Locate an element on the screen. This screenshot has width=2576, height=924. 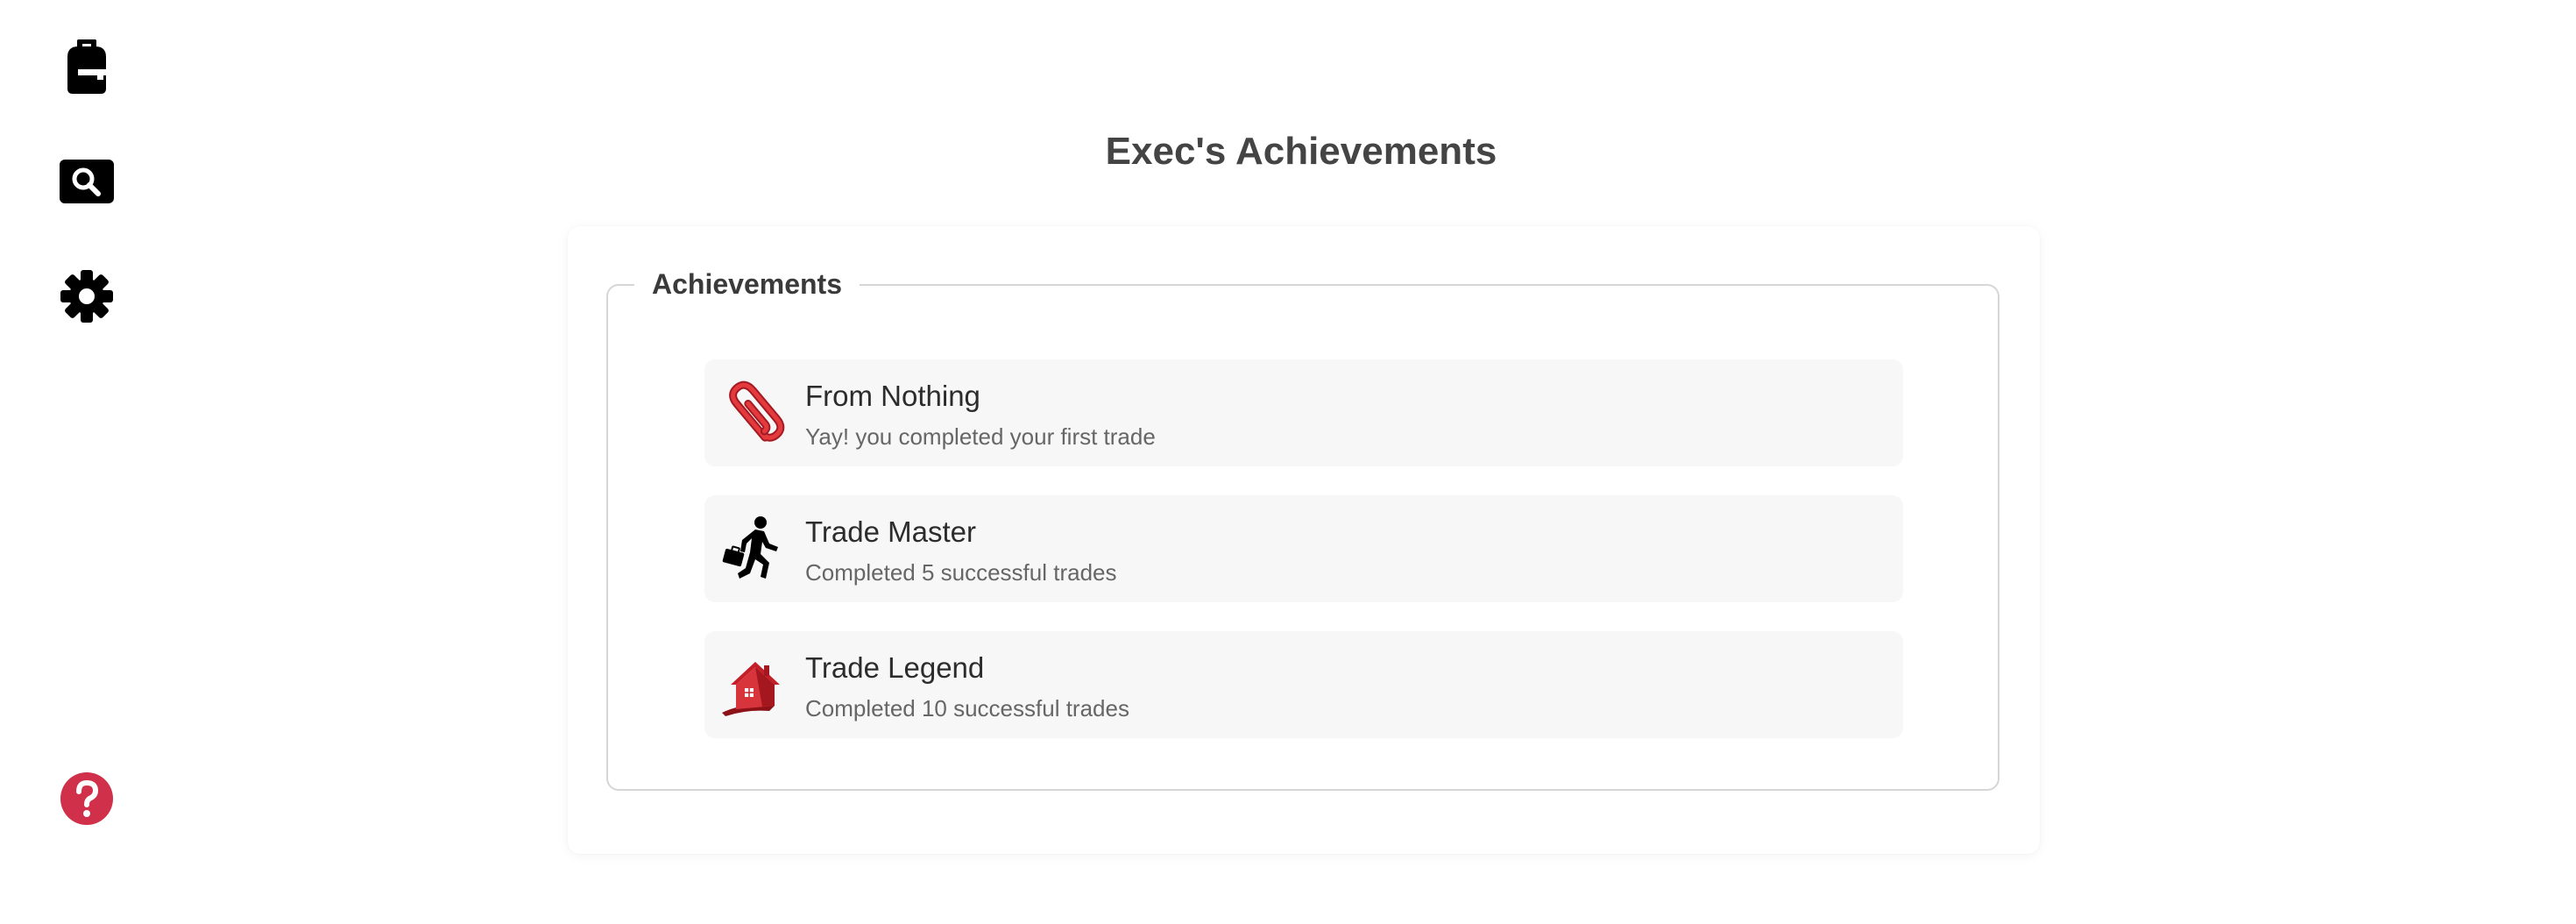
achievement-description: Completed 5 successful trades is located at coordinates (961, 573).